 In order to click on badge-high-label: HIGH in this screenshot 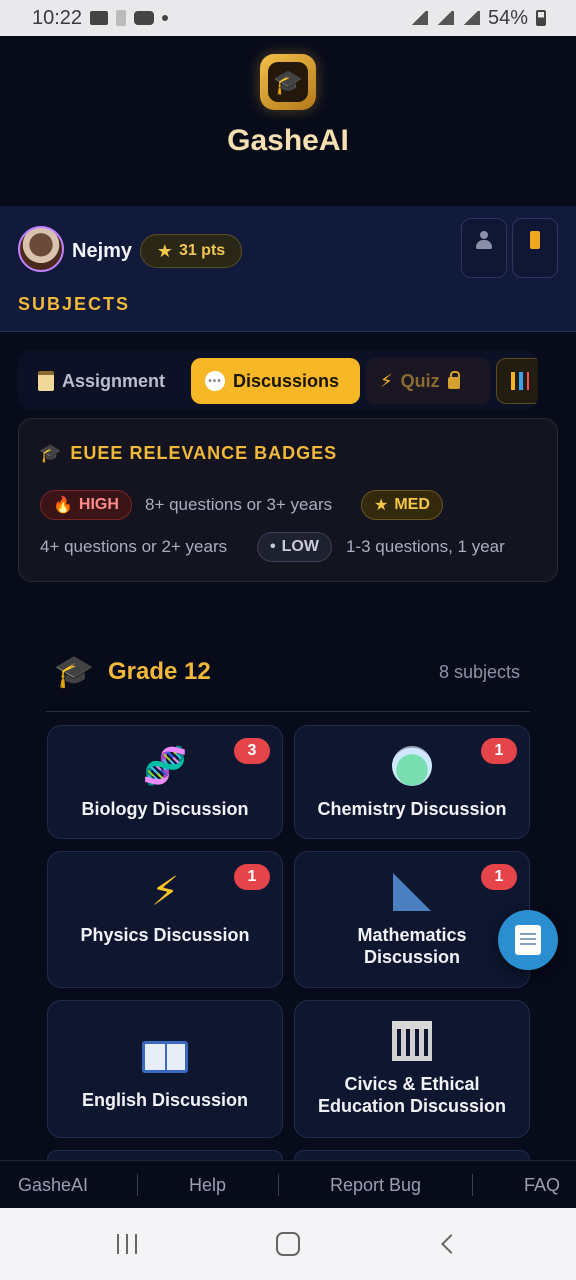, I will do `click(98, 504)`.